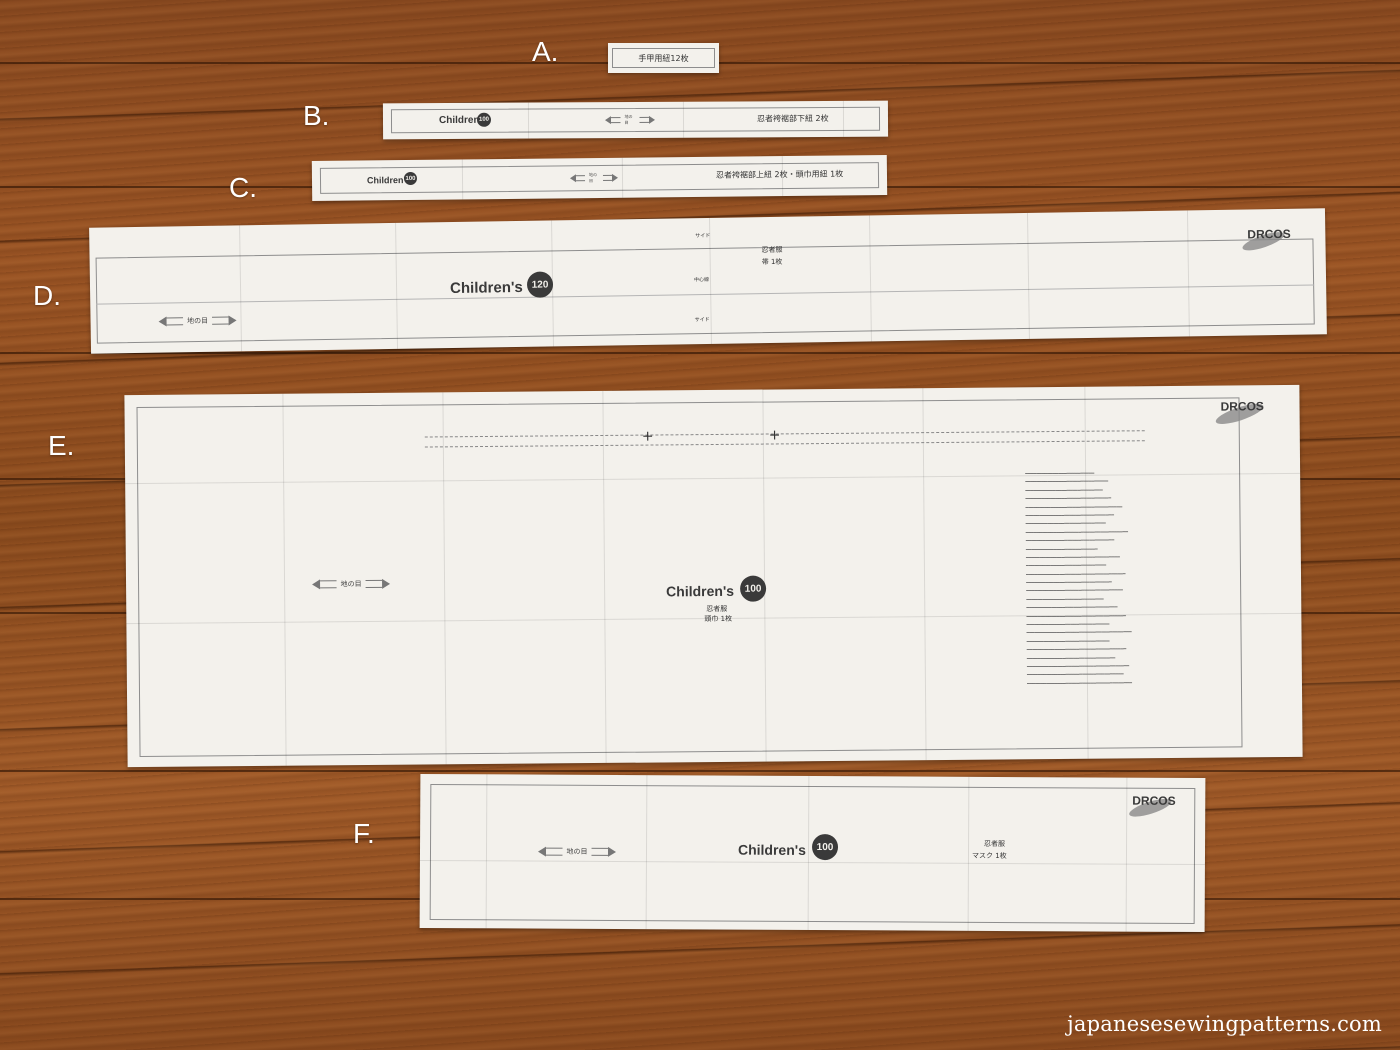 The height and width of the screenshot is (1050, 1400). I want to click on label-b: B., so click(316, 115).